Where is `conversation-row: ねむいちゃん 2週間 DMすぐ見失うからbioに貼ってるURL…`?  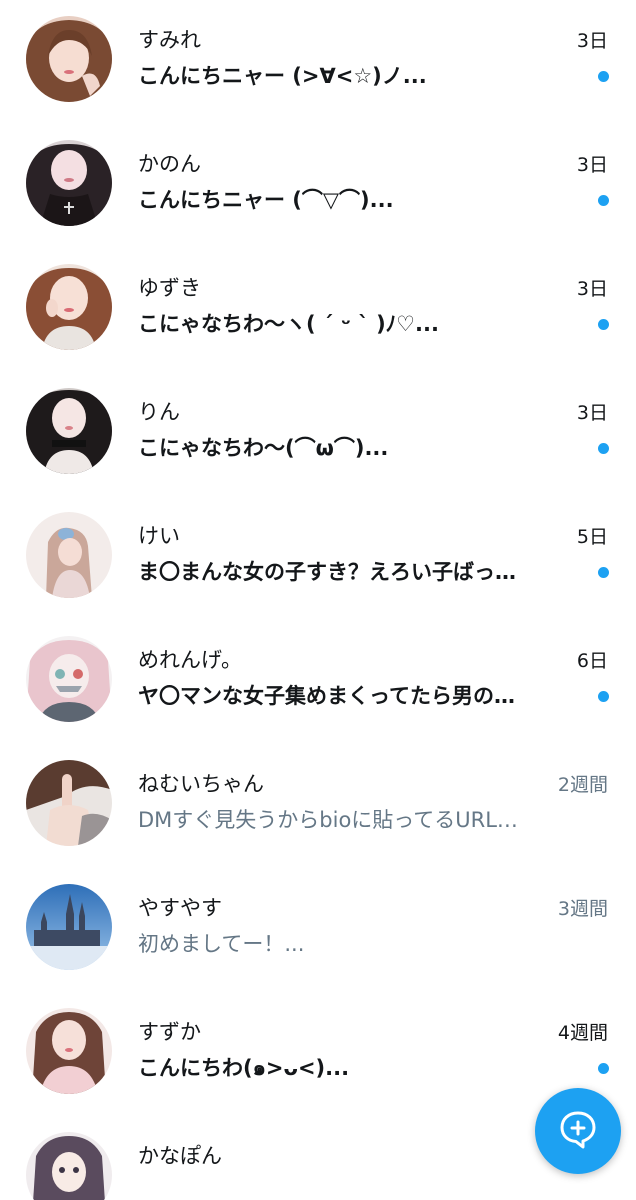 conversation-row: ねむいちゃん 2週間 DMすぐ見失うからbioに貼ってるURL… is located at coordinates (318, 806).